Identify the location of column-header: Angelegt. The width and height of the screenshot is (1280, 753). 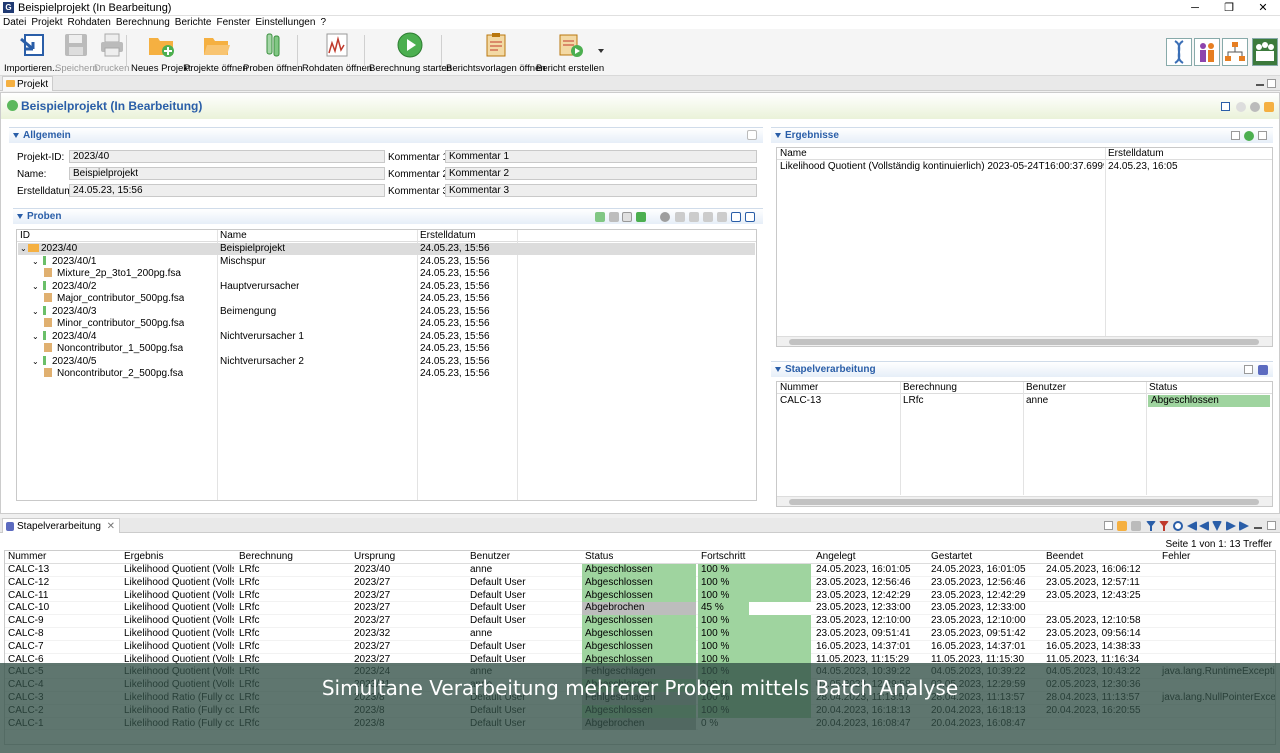
(869, 557).